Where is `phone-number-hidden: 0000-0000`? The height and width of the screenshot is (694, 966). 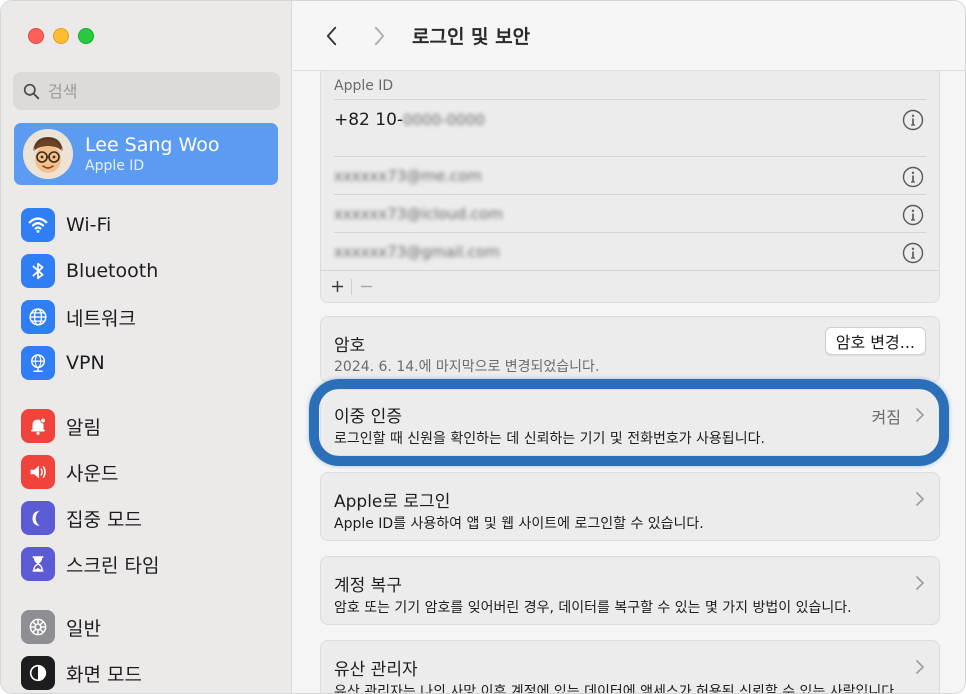
phone-number-hidden: 0000-0000 is located at coordinates (444, 120).